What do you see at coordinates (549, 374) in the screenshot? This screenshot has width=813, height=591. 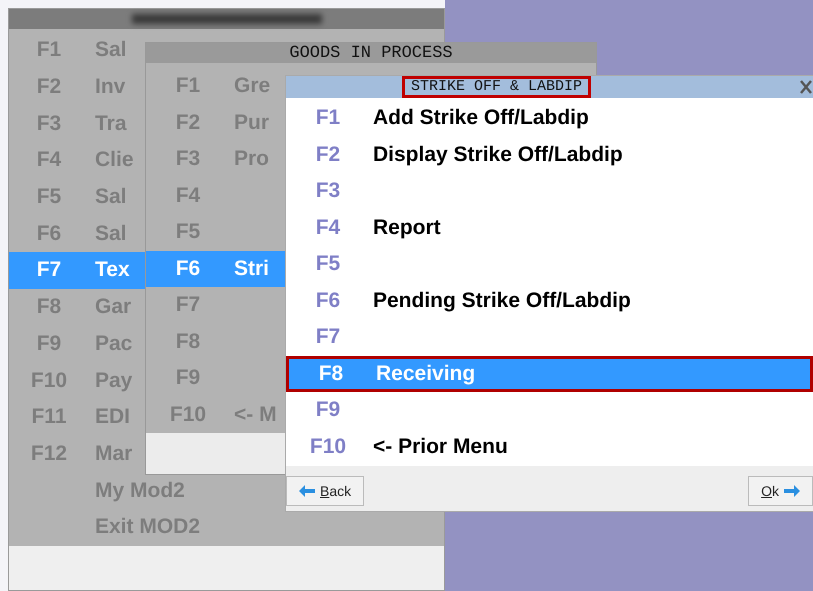 I see `menu-item: F8 Receiving` at bounding box center [549, 374].